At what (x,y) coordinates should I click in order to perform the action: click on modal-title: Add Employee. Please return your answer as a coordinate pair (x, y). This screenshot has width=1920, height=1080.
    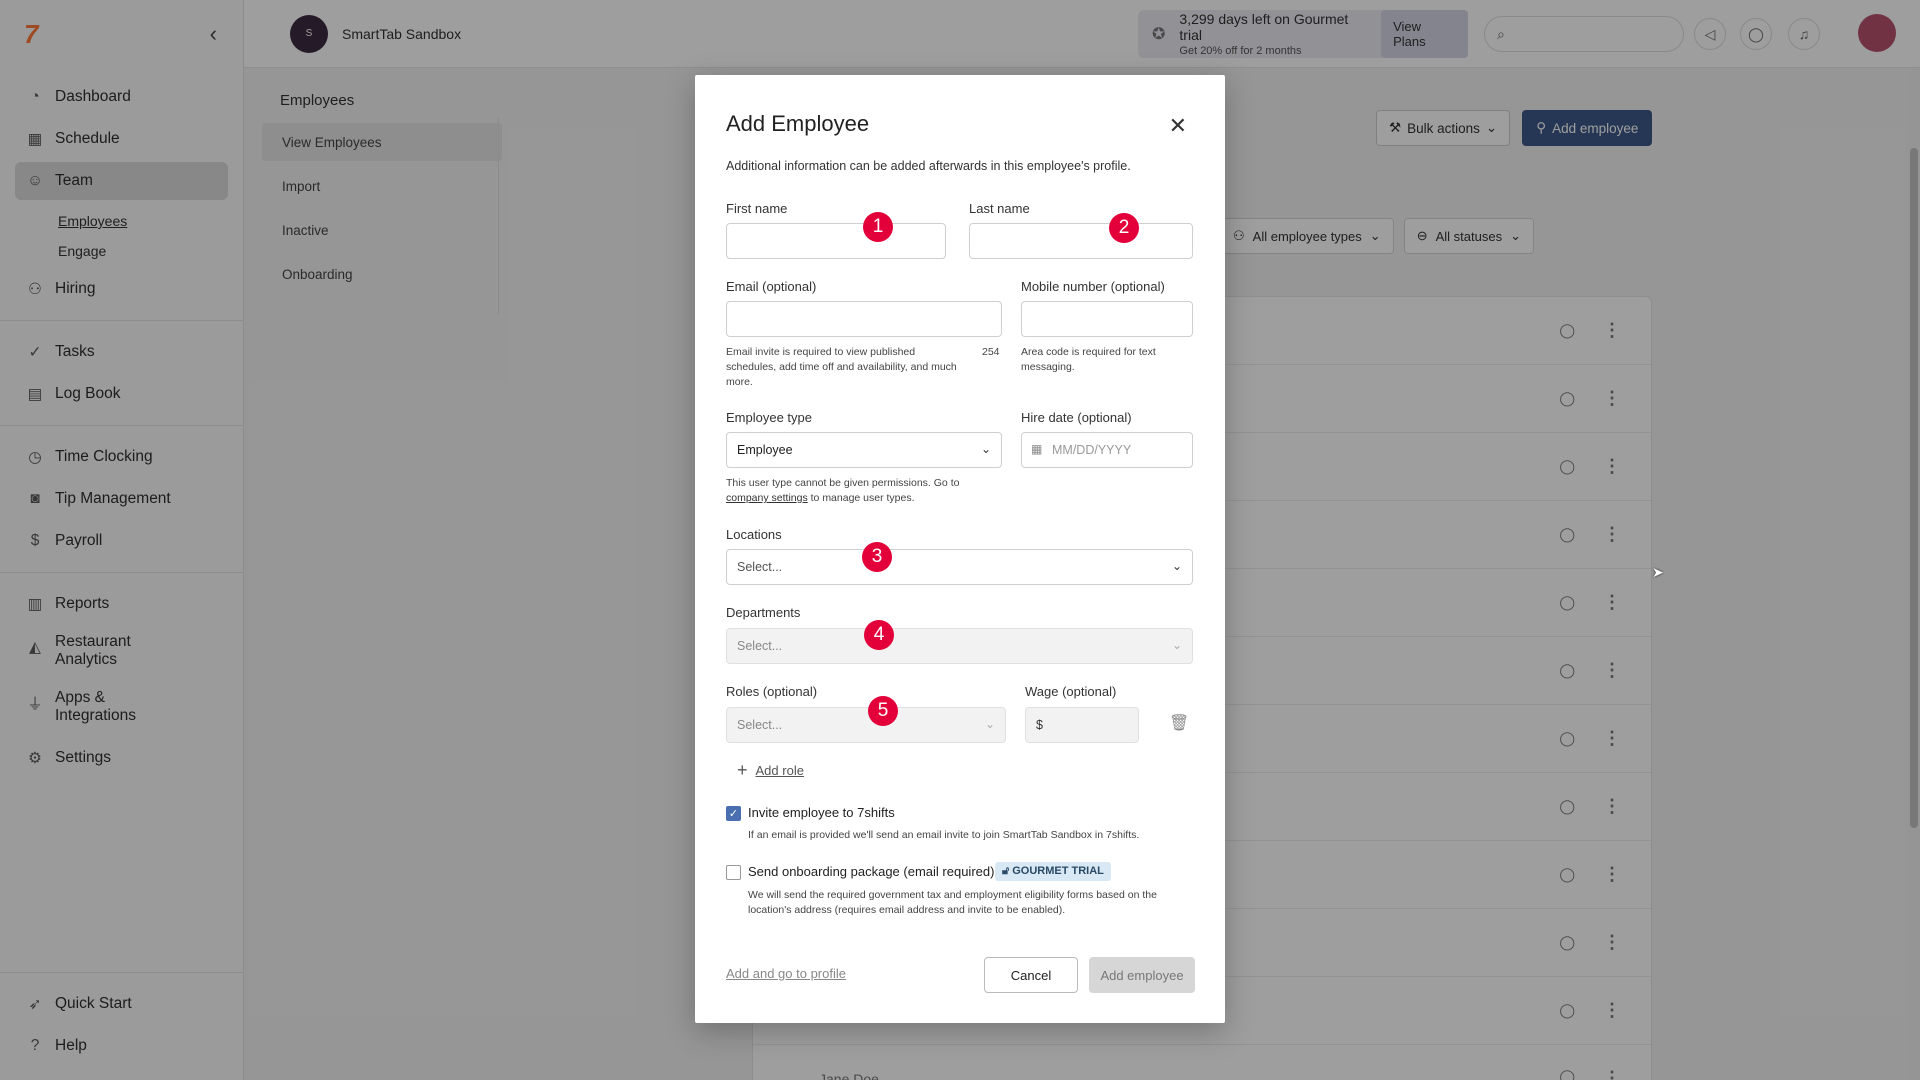
    Looking at the image, I should click on (798, 123).